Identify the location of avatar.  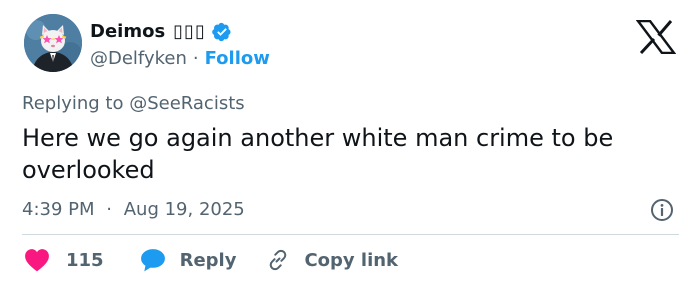
(53, 43).